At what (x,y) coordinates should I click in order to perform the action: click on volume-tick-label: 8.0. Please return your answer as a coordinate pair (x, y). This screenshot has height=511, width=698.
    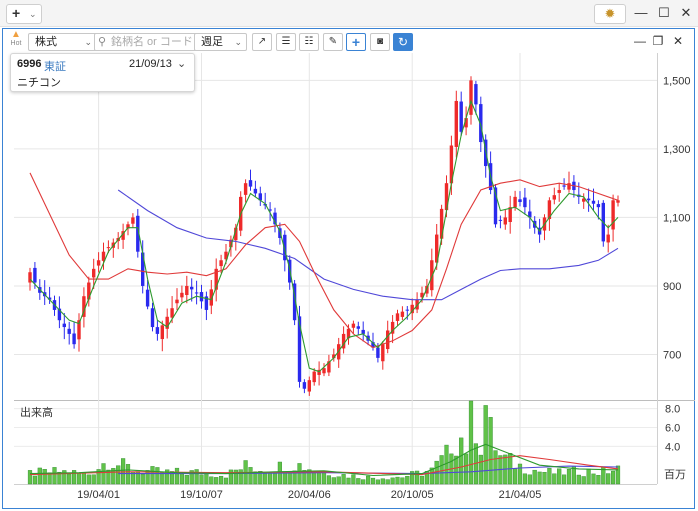
    Looking at the image, I should click on (672, 410).